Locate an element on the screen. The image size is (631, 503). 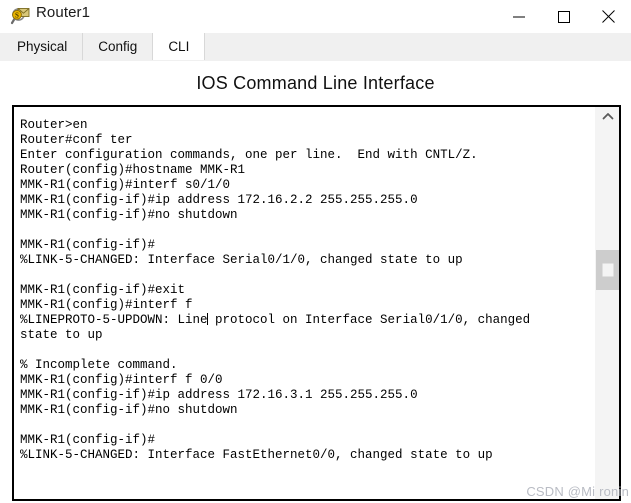
close-button is located at coordinates (608, 16).